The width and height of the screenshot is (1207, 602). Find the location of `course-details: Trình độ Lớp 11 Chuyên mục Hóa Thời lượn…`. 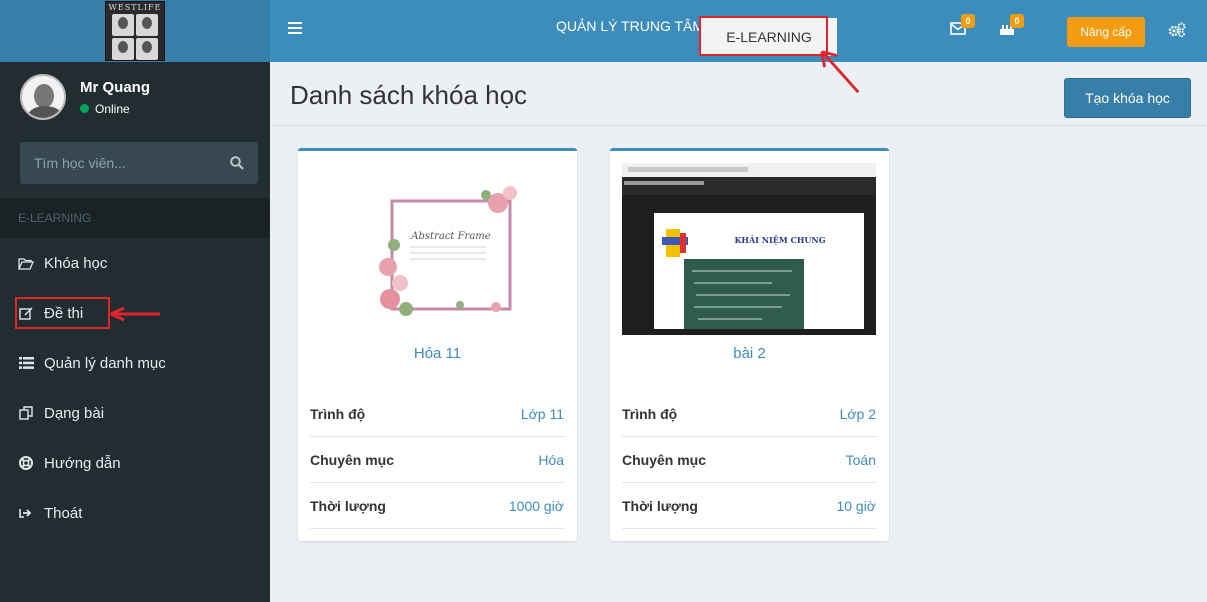

course-details: Trình độ Lớp 11 Chuyên mục Hóa Thời lượn… is located at coordinates (437, 460).